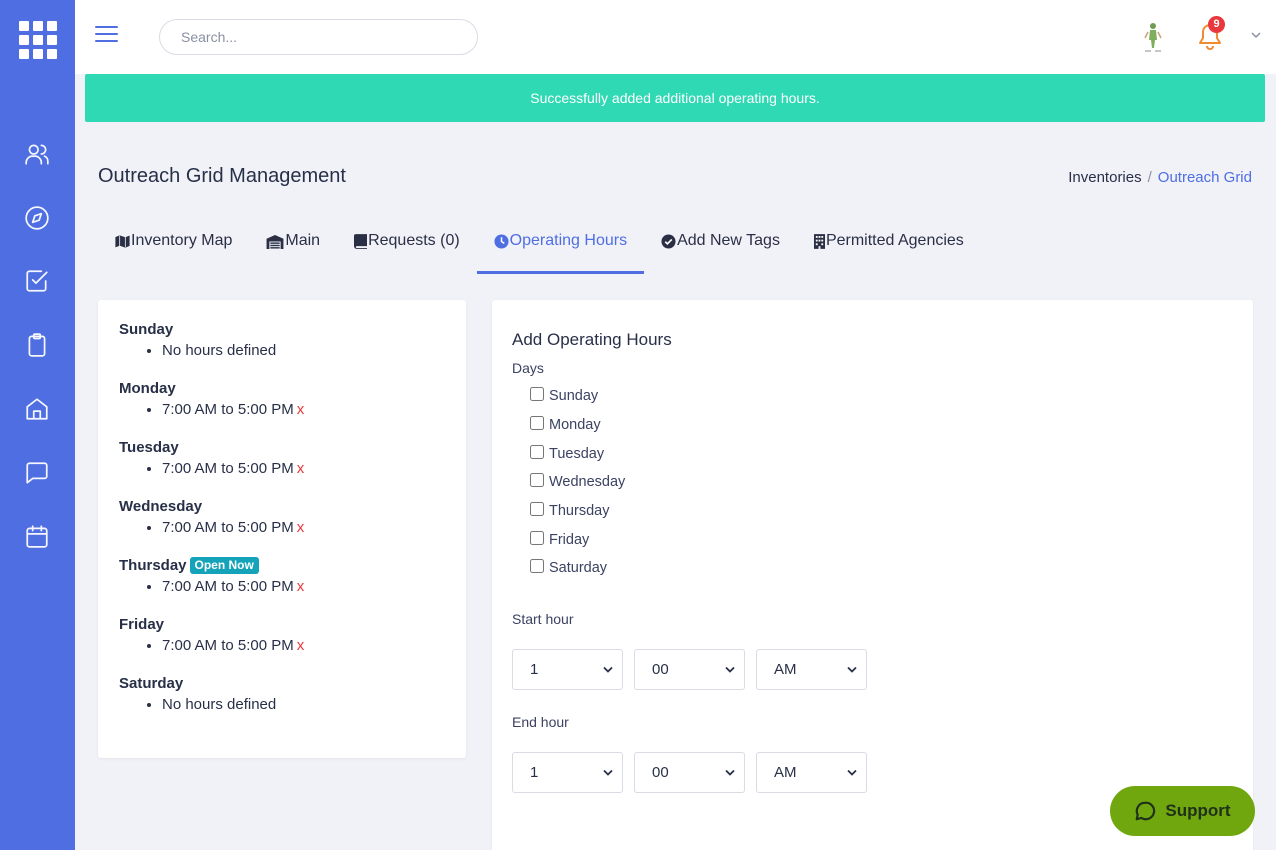 This screenshot has width=1276, height=850. Describe the element at coordinates (567, 669) in the screenshot. I see `start-hour-select: 1` at that location.